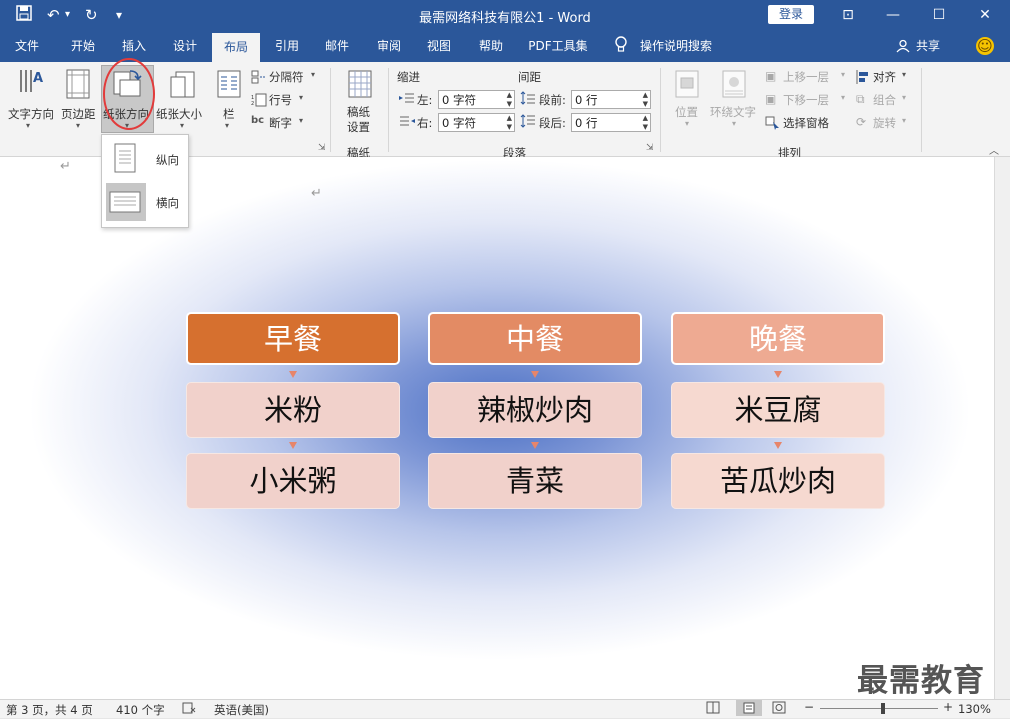  I want to click on spacing-after-caption: 段后:, so click(552, 123).